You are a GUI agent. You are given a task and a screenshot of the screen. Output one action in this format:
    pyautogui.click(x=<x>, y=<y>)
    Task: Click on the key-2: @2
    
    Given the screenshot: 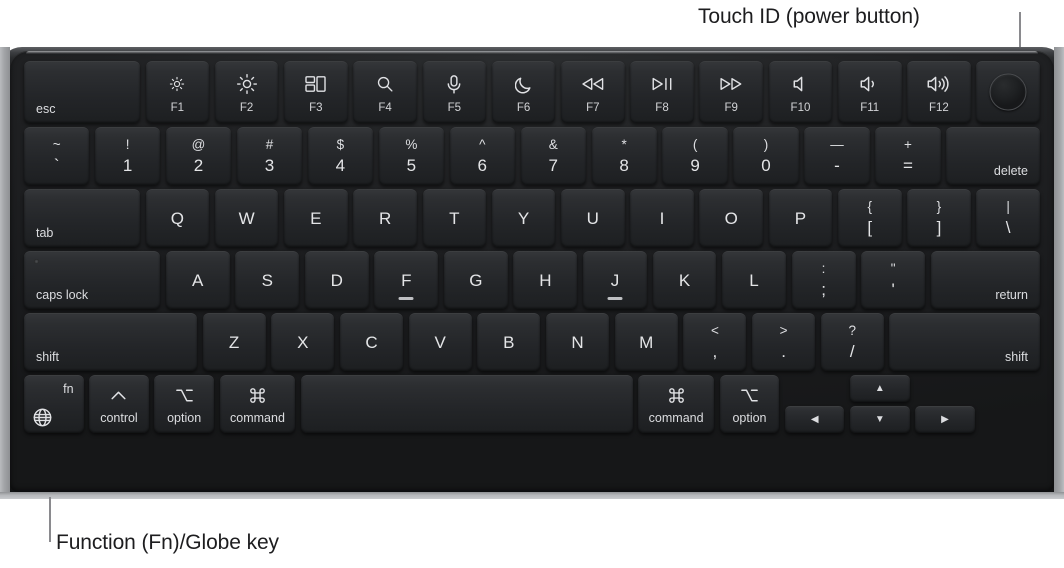 What is the action you would take?
    pyautogui.click(x=198, y=156)
    